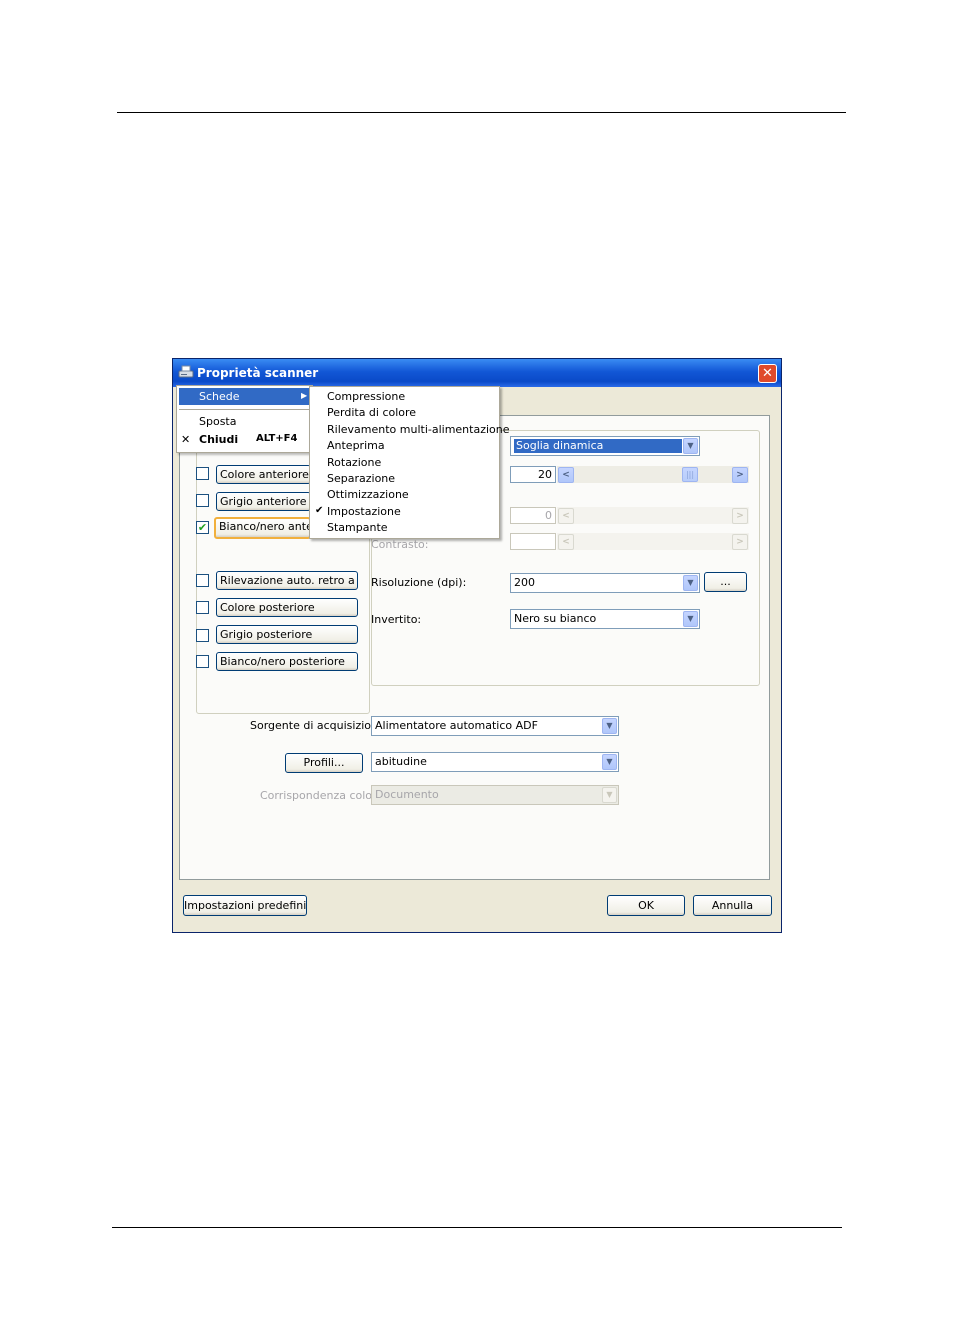  Describe the element at coordinates (262, 528) in the screenshot. I see `button-bianco-nero-anteriore: Bianco/nero anterio` at that location.